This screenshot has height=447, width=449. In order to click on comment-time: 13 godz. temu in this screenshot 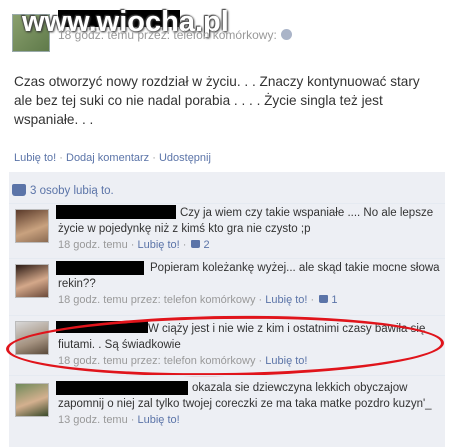, I will do `click(93, 420)`.